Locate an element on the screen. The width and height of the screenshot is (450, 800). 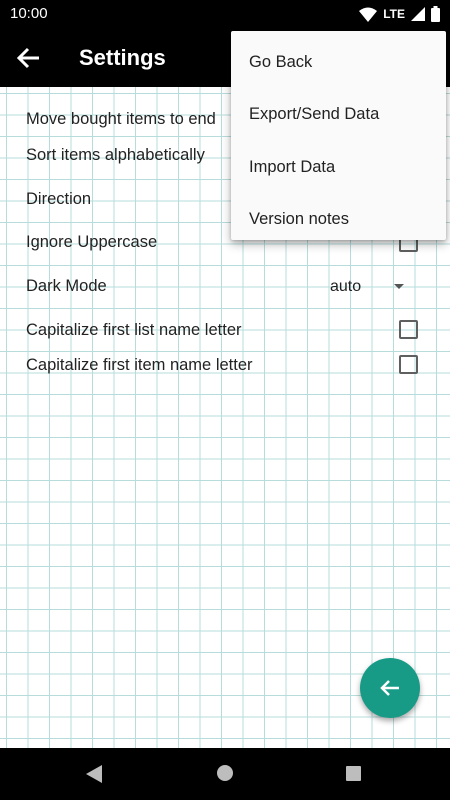
arrow-left-icon is located at coordinates (389, 688).